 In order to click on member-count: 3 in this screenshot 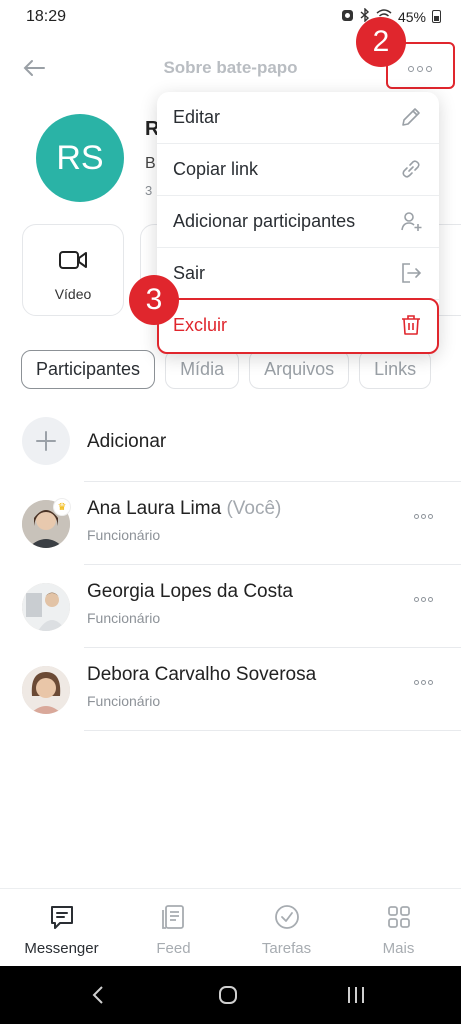, I will do `click(149, 190)`.